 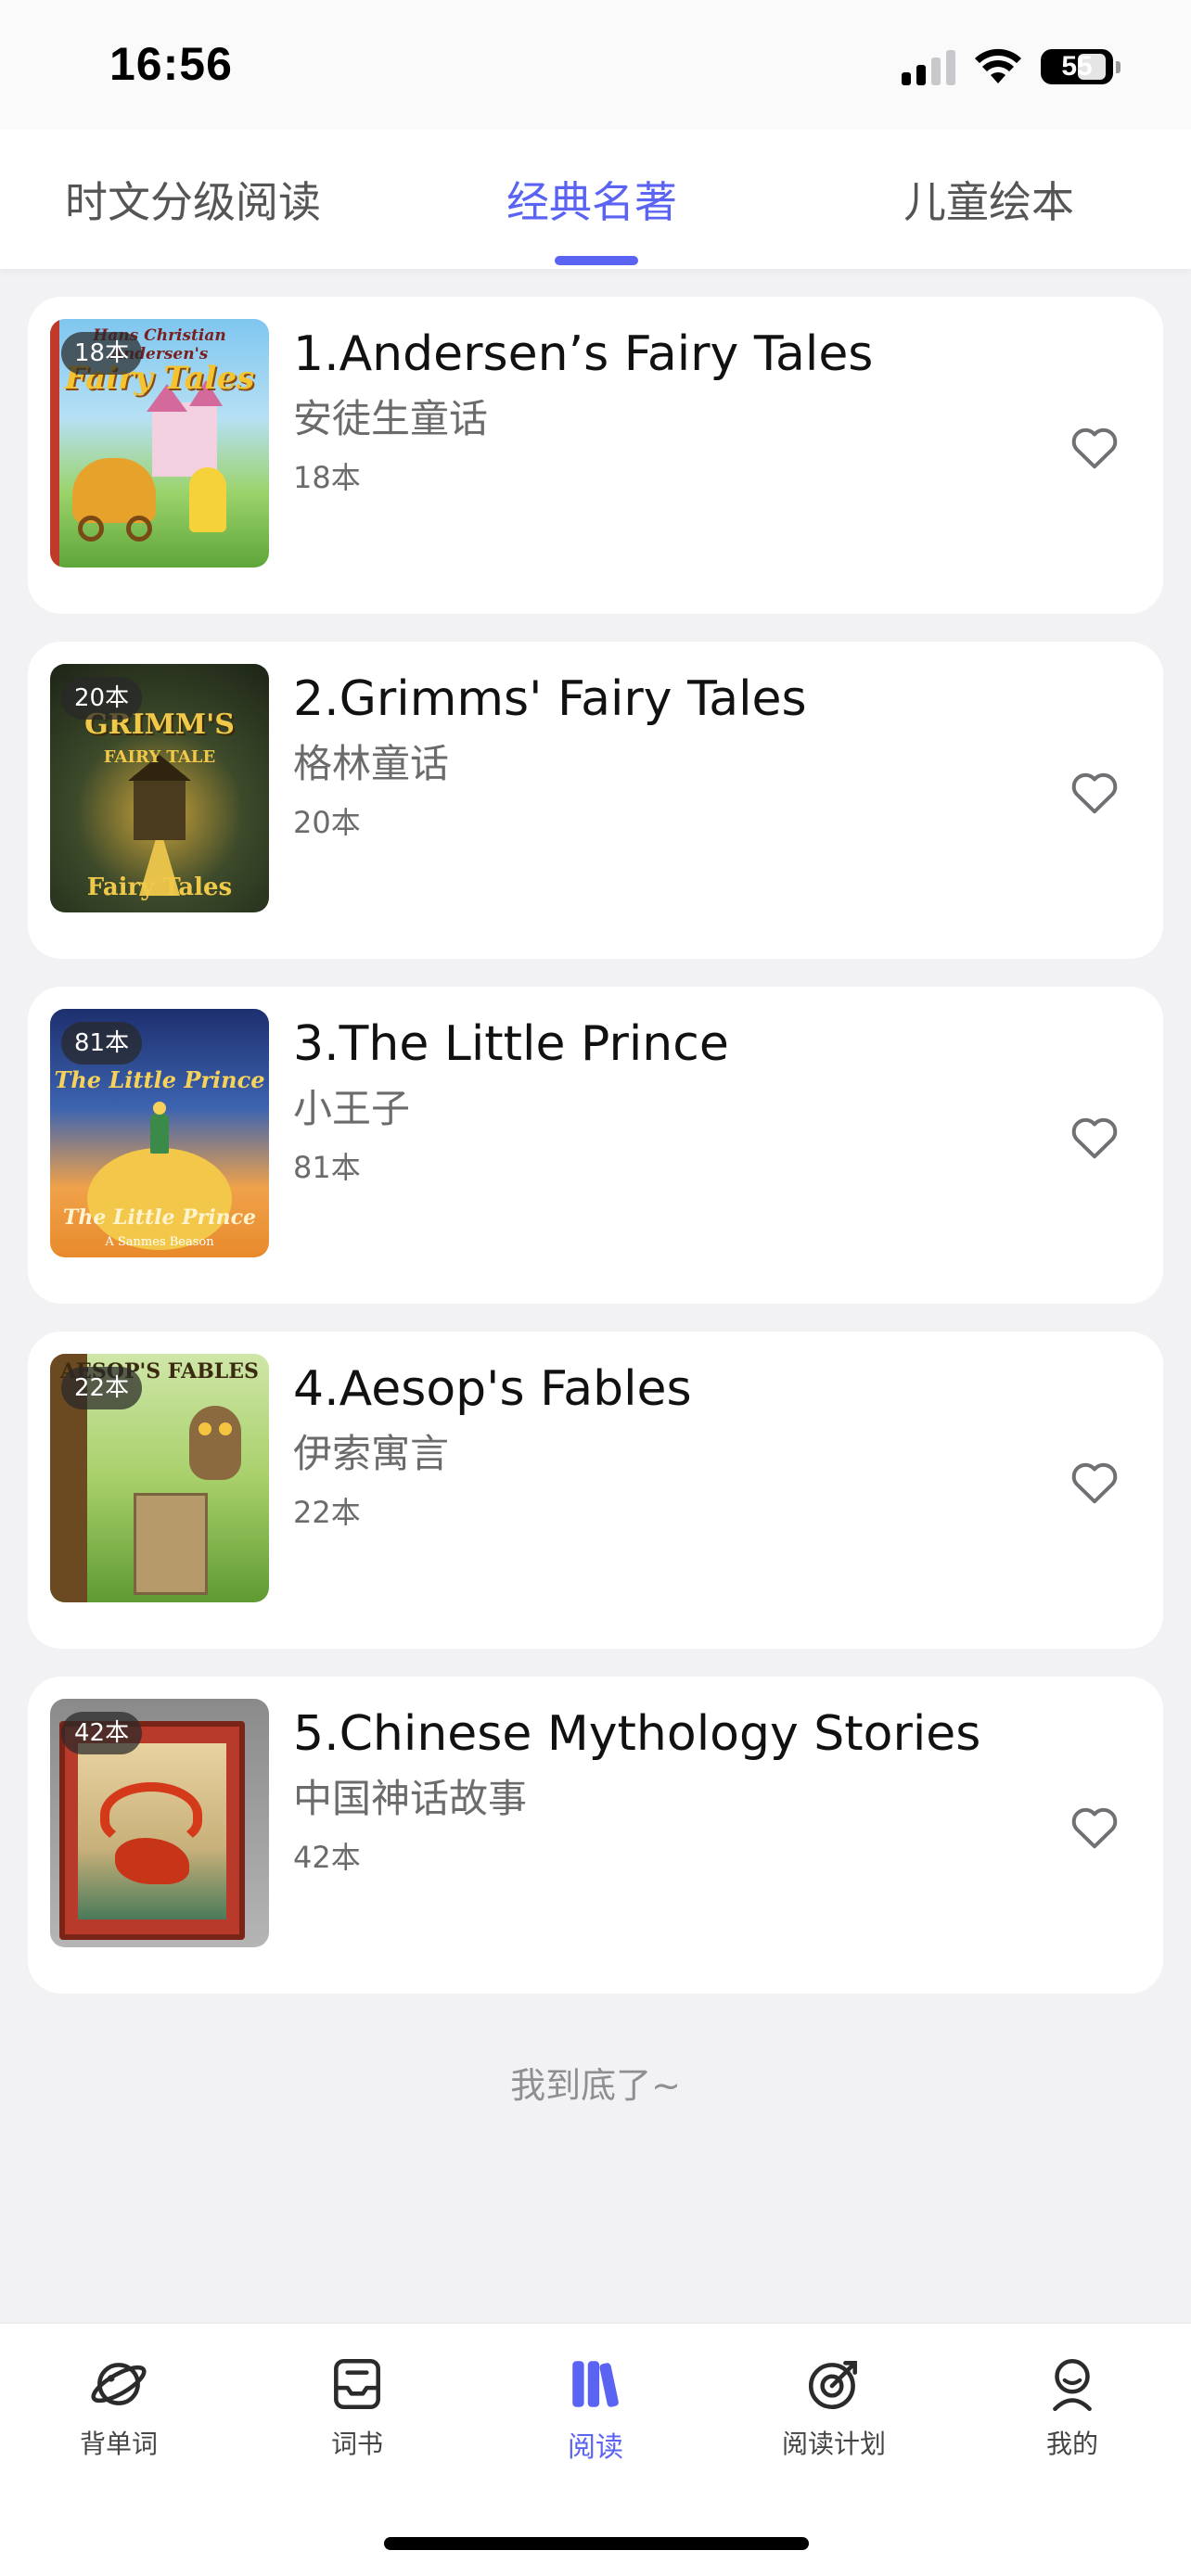 What do you see at coordinates (327, 1858) in the screenshot?
I see `book-count: 42本` at bounding box center [327, 1858].